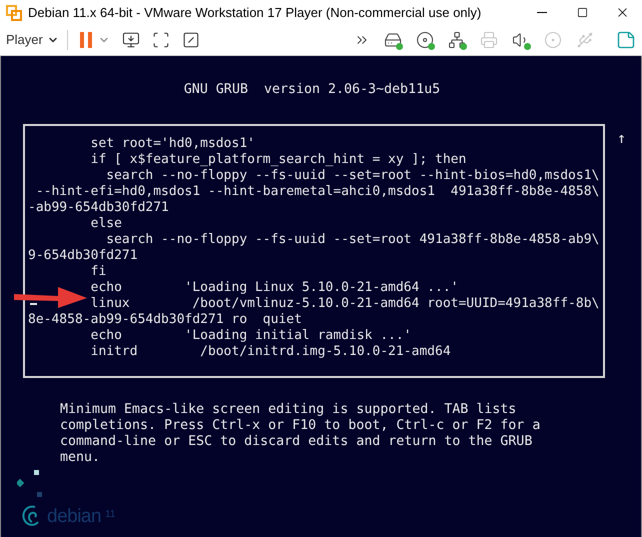 This screenshot has width=642, height=537. Describe the element at coordinates (110, 515) in the screenshot. I see `version-text: 11` at that location.